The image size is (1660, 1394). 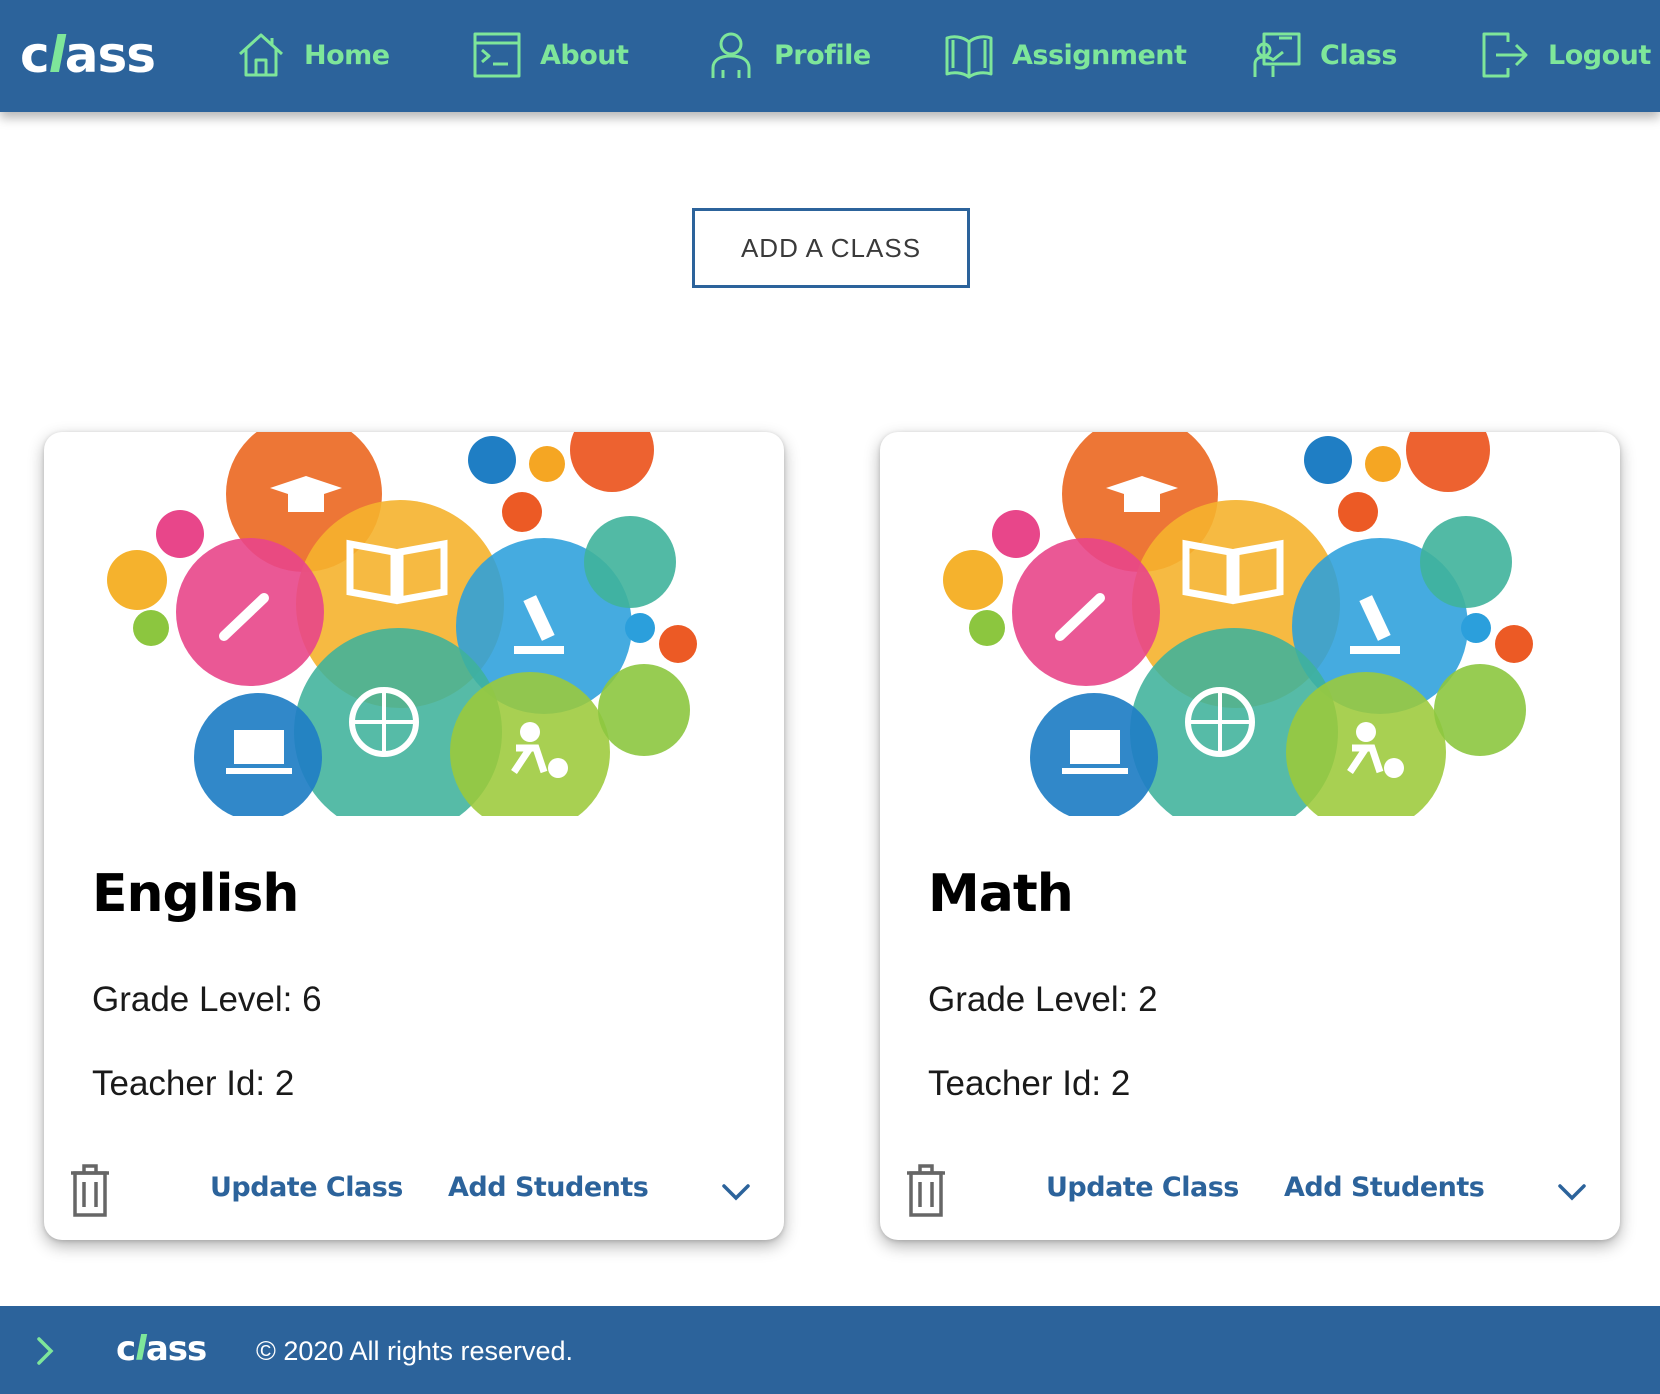 I want to click on nav-assignment: Assignment, so click(x=1065, y=55).